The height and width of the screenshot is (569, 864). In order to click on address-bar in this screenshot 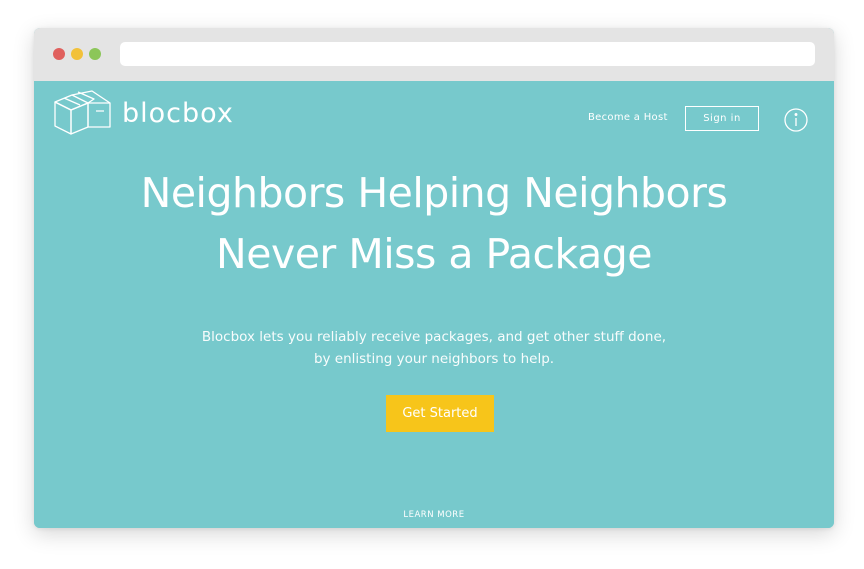, I will do `click(467, 54)`.